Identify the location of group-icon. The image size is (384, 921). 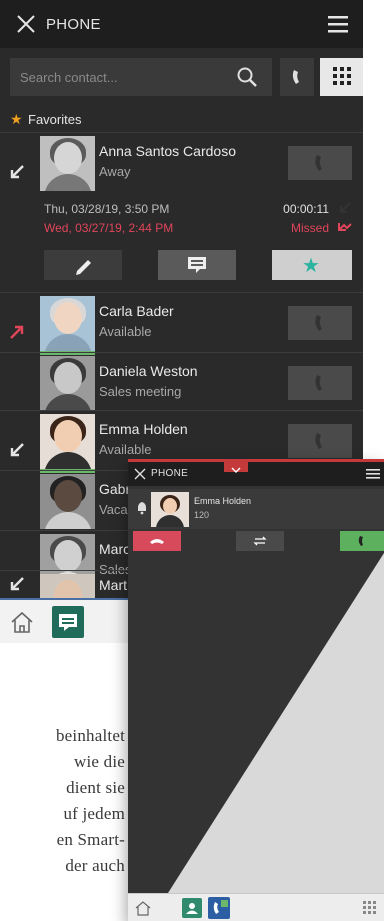
(192, 908).